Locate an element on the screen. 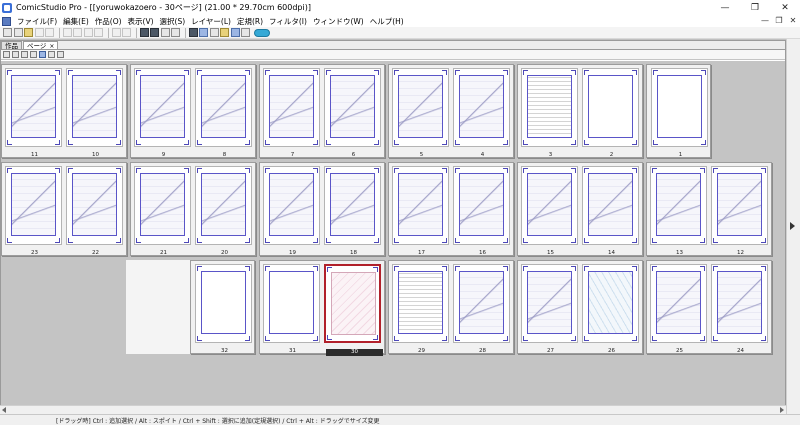 The image size is (800, 425). settings-icon is located at coordinates (33, 54).